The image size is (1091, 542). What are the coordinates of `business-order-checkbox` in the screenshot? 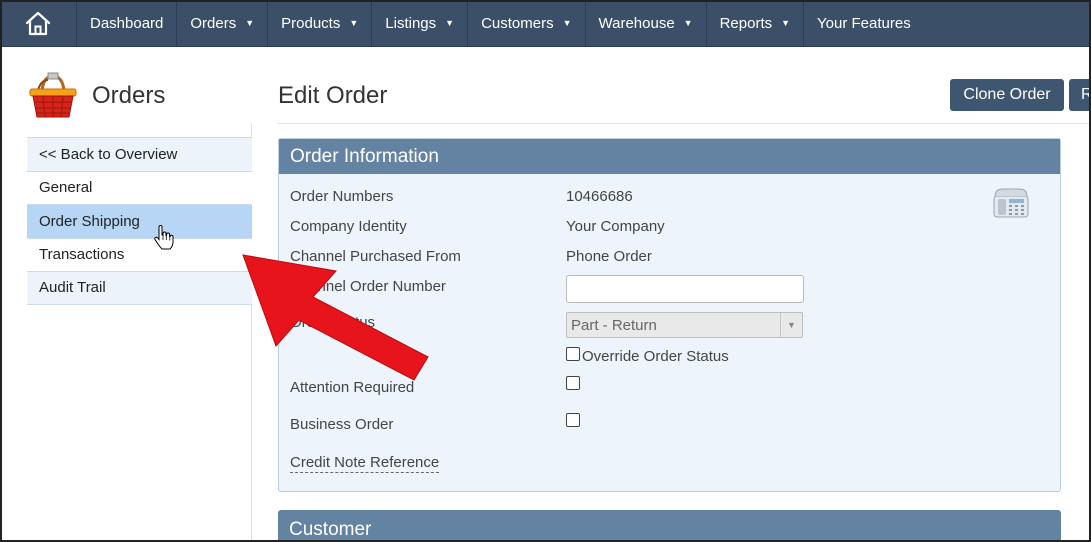 It's located at (573, 420).